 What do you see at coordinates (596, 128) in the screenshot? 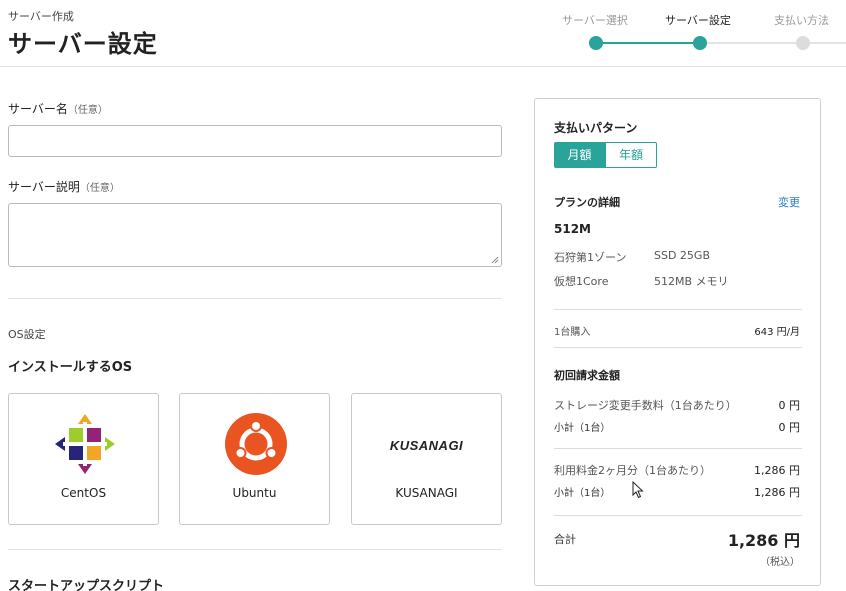
I see `payment-pattern-label: 支払いパターン` at bounding box center [596, 128].